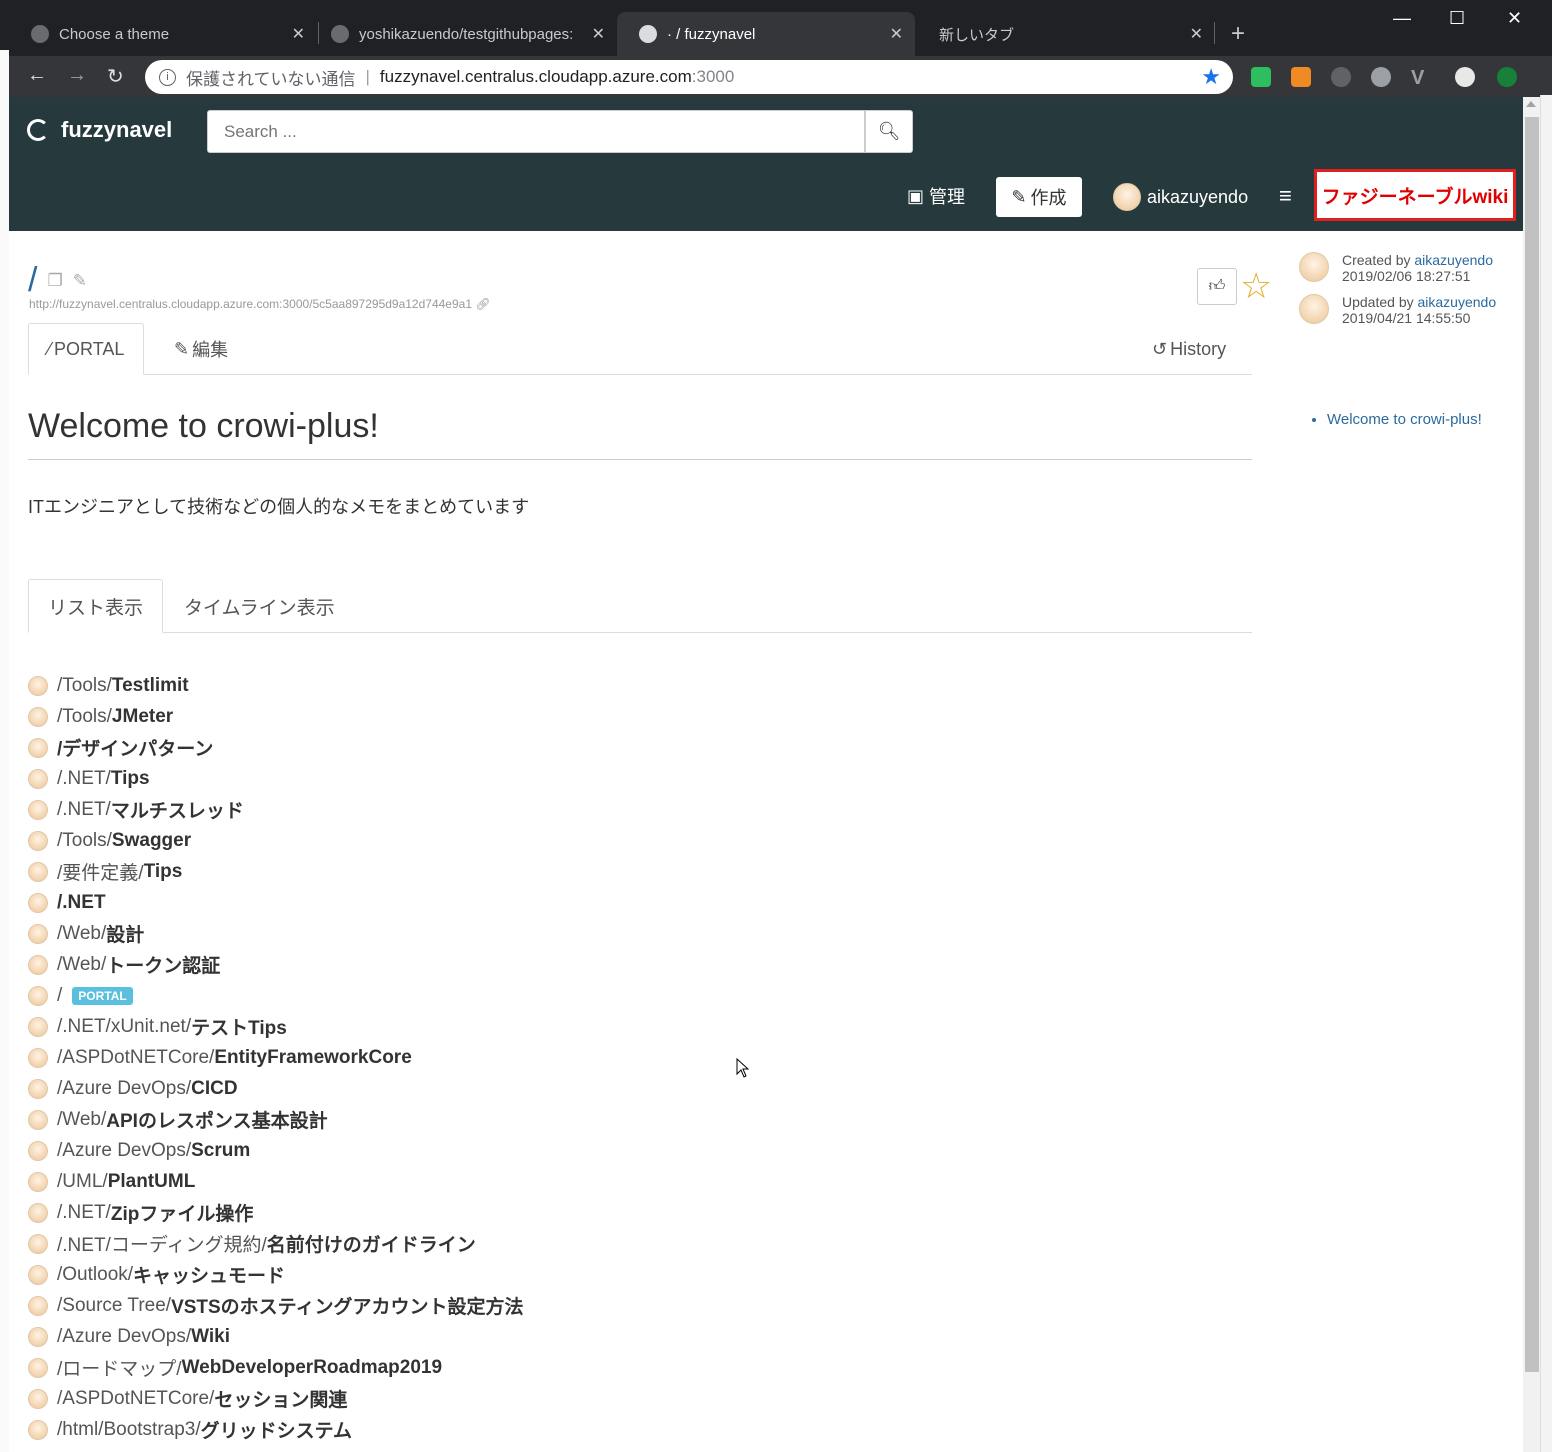 This screenshot has height=1452, width=1552. I want to click on maximize-button: ☐, so click(1457, 18).